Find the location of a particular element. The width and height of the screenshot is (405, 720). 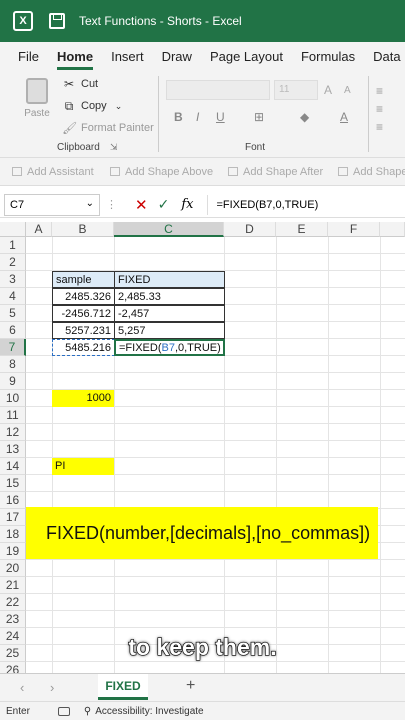

cell-b7: 5485.216 is located at coordinates (83, 347).